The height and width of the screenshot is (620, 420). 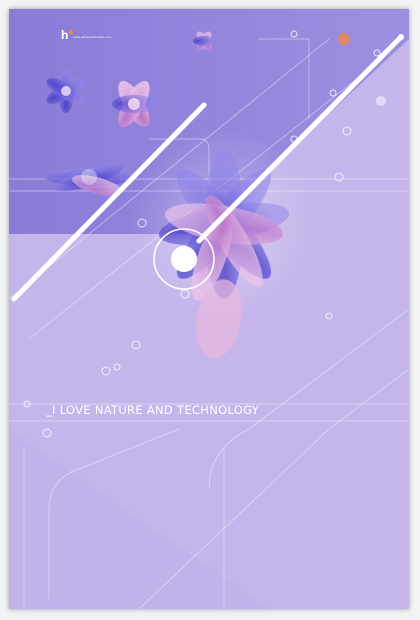 What do you see at coordinates (153, 410) in the screenshot?
I see `poster-tagline: _I LOVE NATURE AND TECHNOLOGY` at bounding box center [153, 410].